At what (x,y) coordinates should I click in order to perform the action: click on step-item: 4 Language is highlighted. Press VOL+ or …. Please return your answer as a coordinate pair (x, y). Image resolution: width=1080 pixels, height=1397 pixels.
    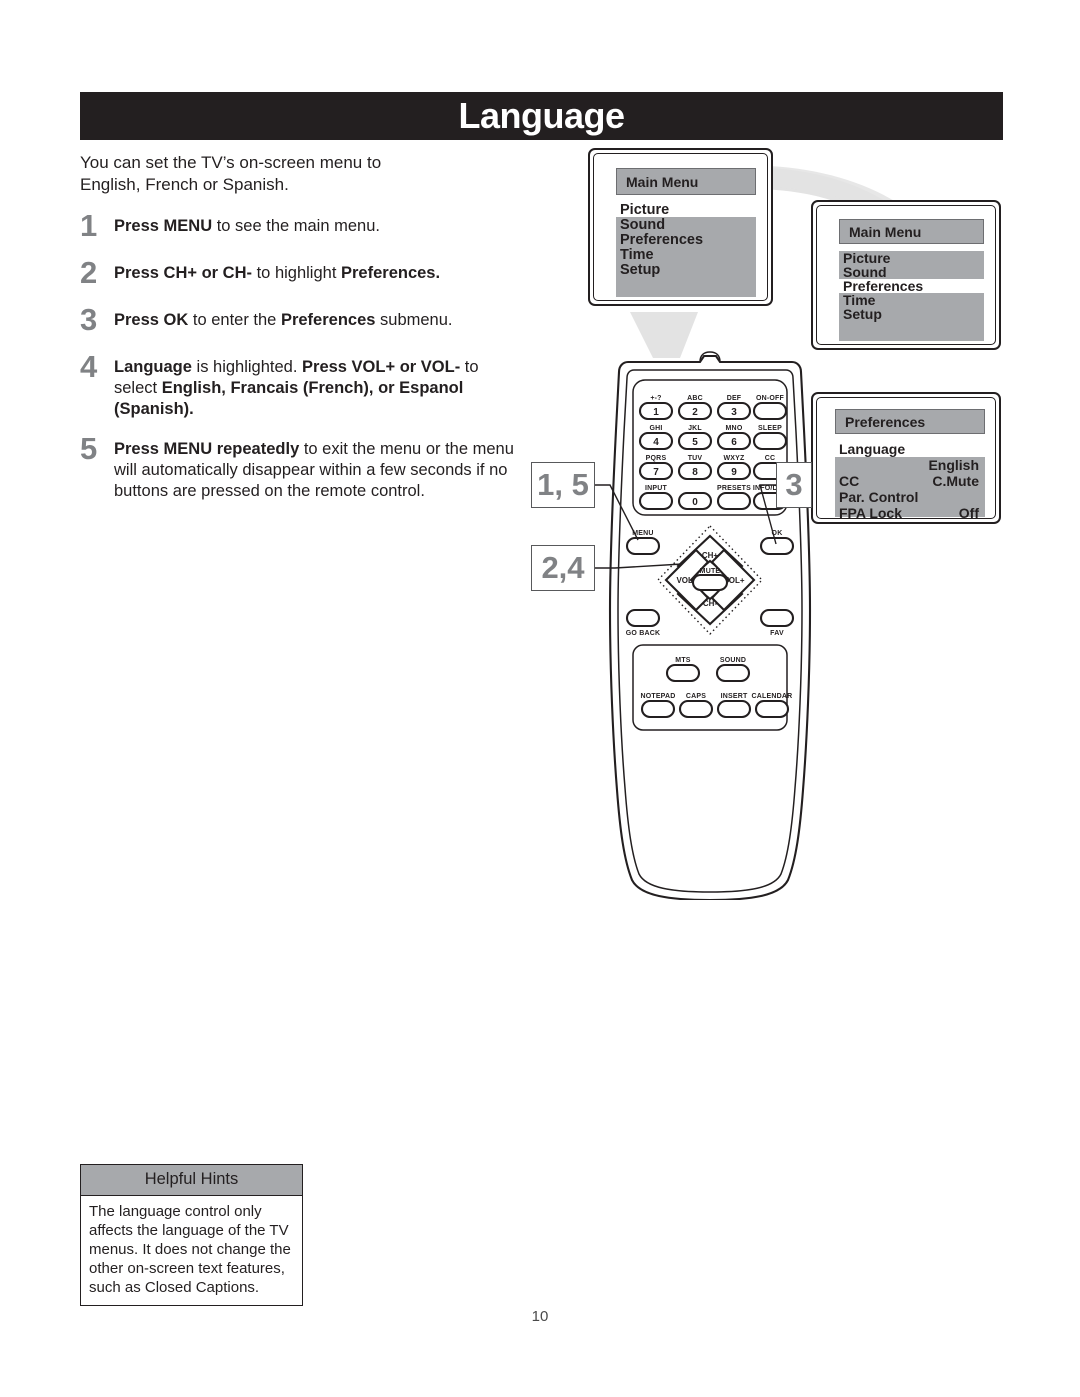
    Looking at the image, I should click on (300, 385).